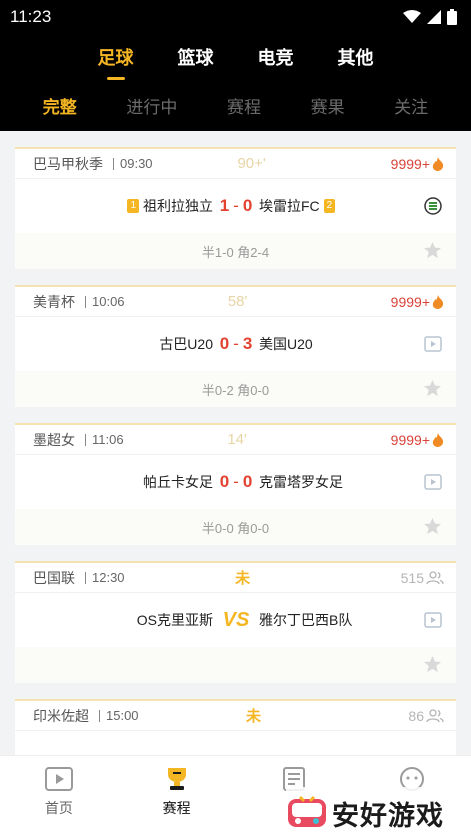 The height and width of the screenshot is (839, 471). What do you see at coordinates (177, 797) in the screenshot?
I see `nav-schedule: 赛程` at bounding box center [177, 797].